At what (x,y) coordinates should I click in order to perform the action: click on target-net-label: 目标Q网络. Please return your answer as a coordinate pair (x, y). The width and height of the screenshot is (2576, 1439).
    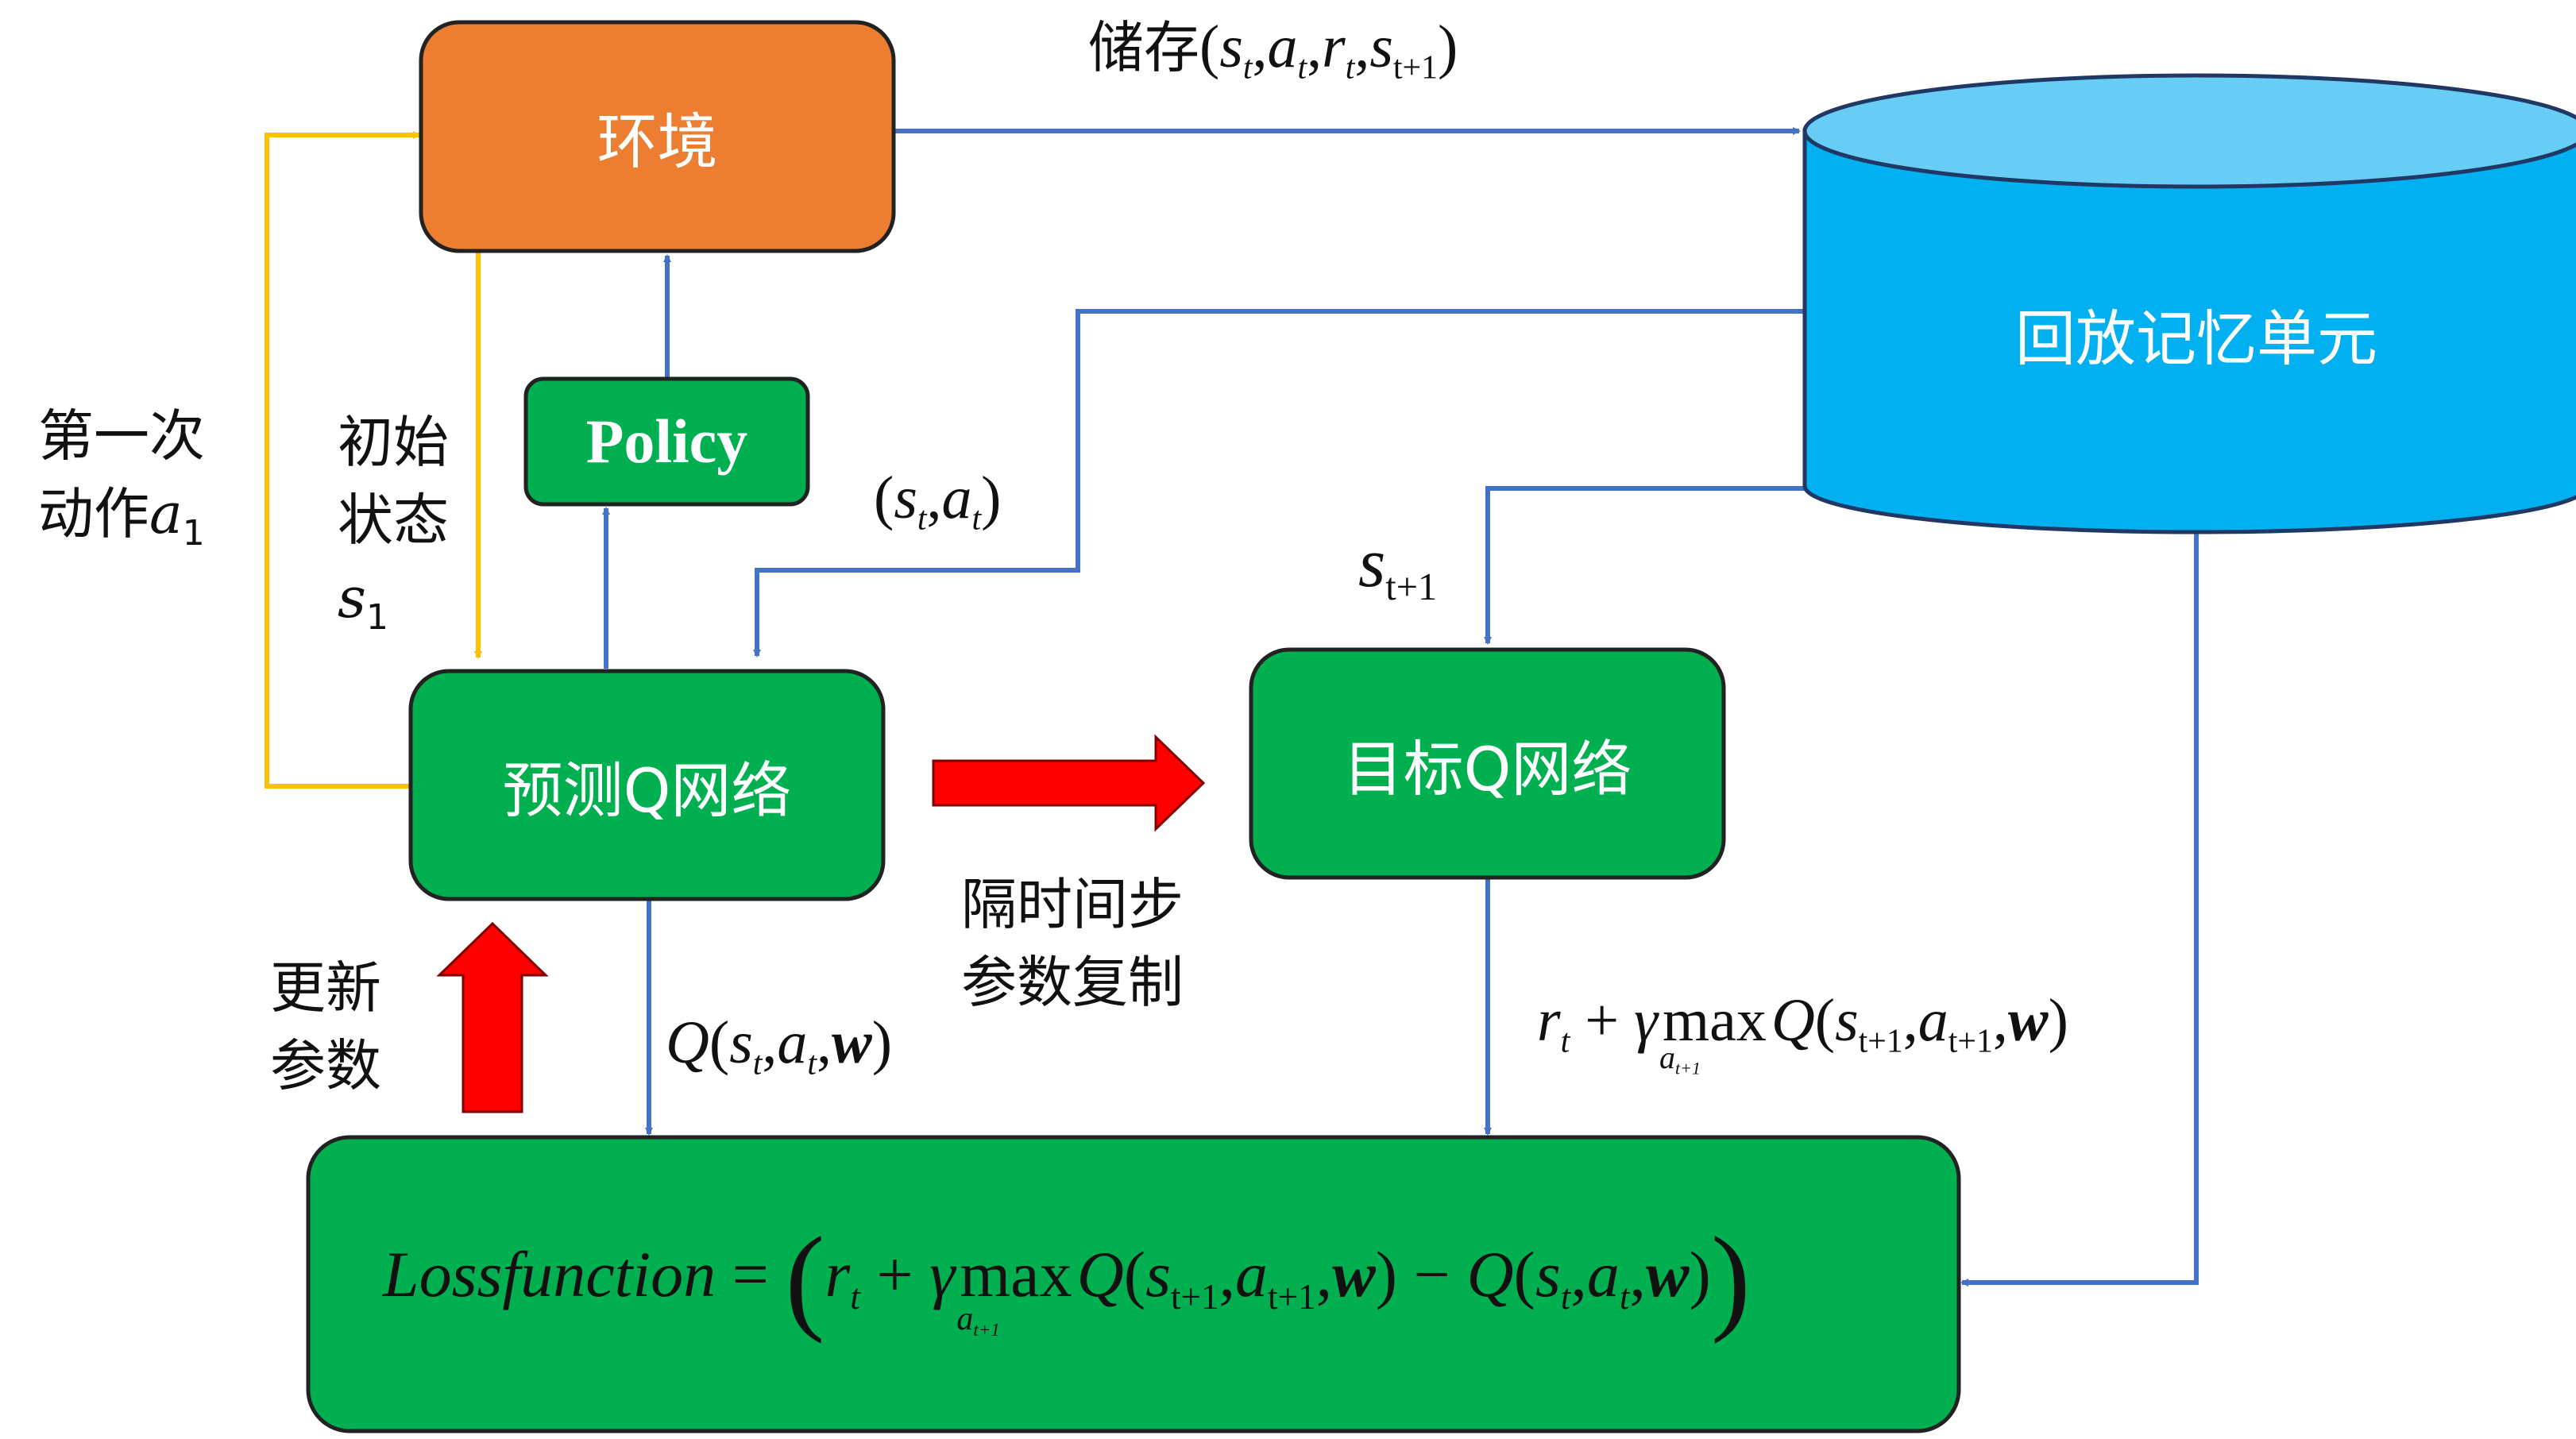
    Looking at the image, I should click on (1487, 768).